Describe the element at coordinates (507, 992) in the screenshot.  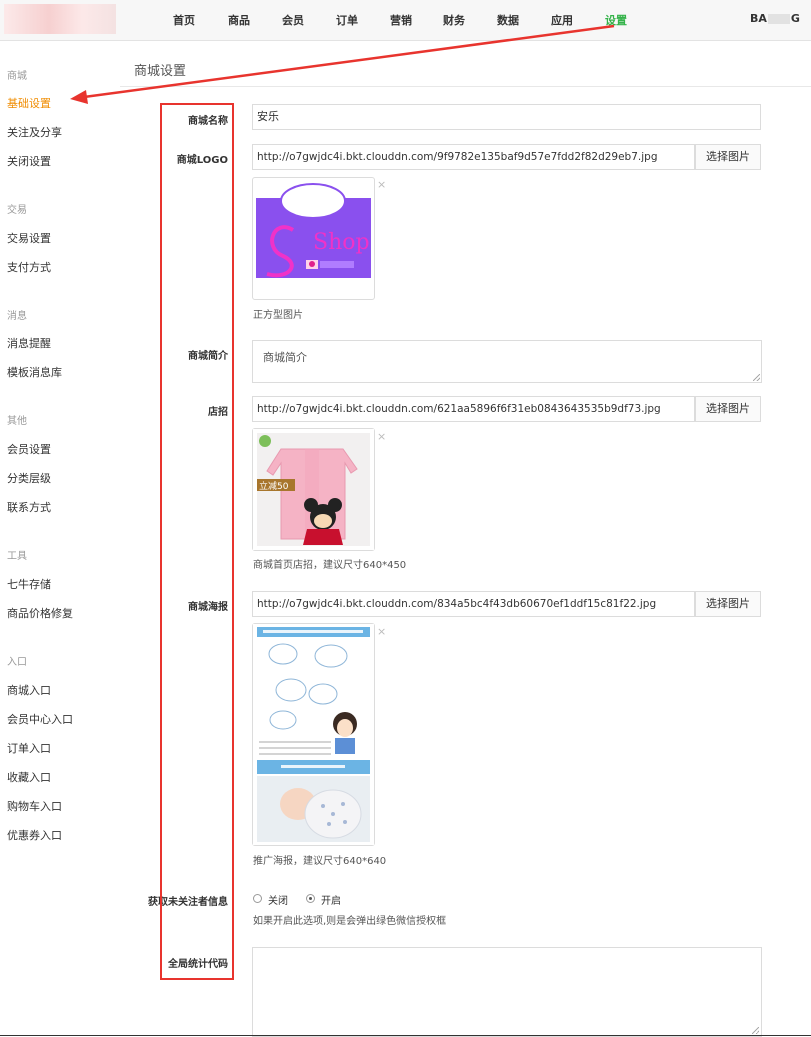
I see `stats-code-textarea` at that location.